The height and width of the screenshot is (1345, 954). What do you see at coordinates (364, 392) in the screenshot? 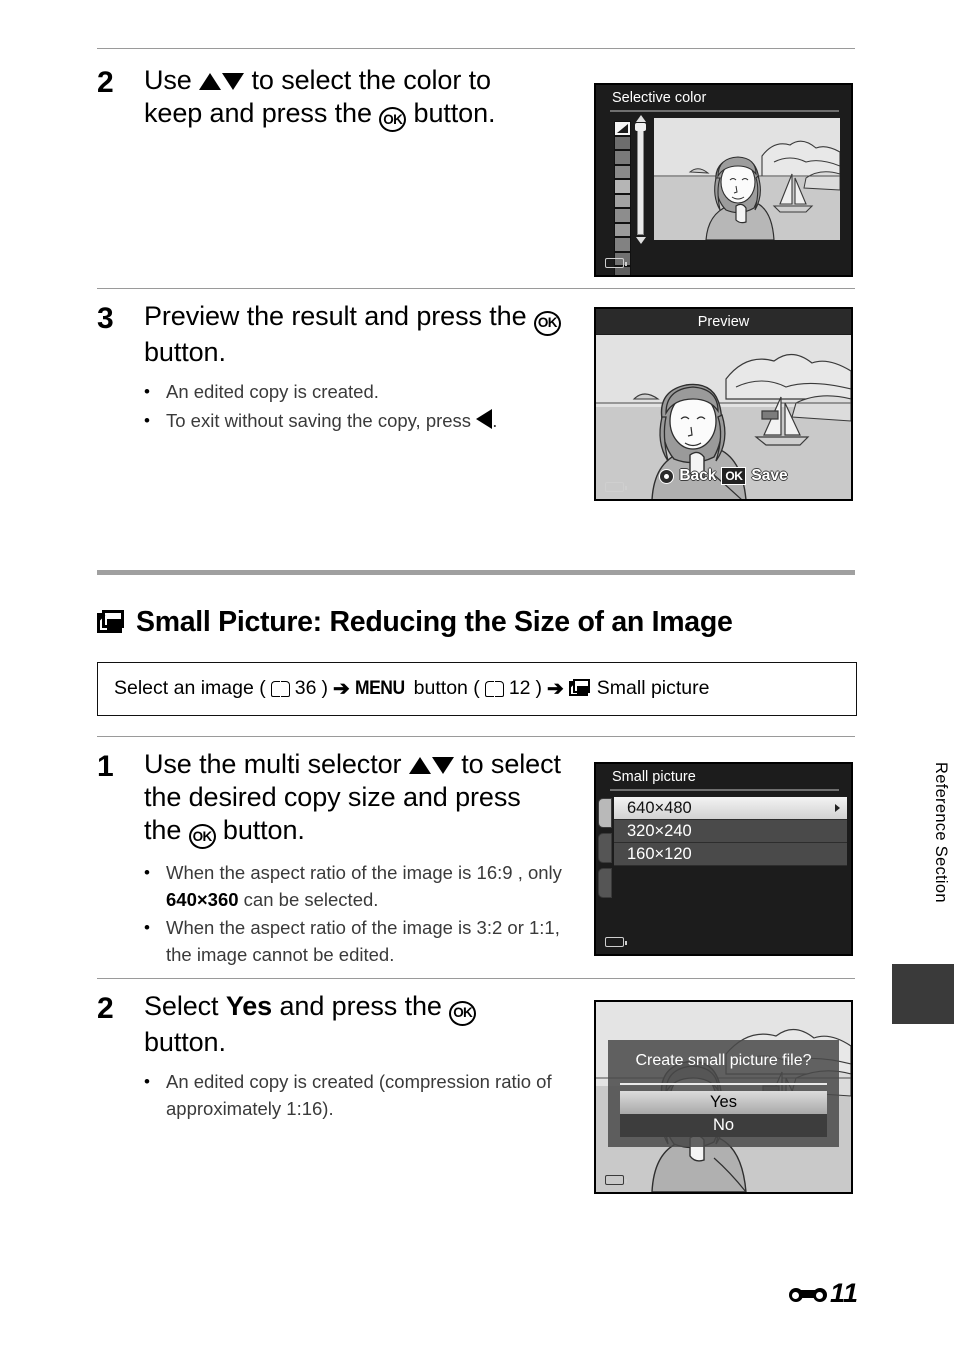
I see `bullet-item: • An edited copy is created.` at bounding box center [364, 392].